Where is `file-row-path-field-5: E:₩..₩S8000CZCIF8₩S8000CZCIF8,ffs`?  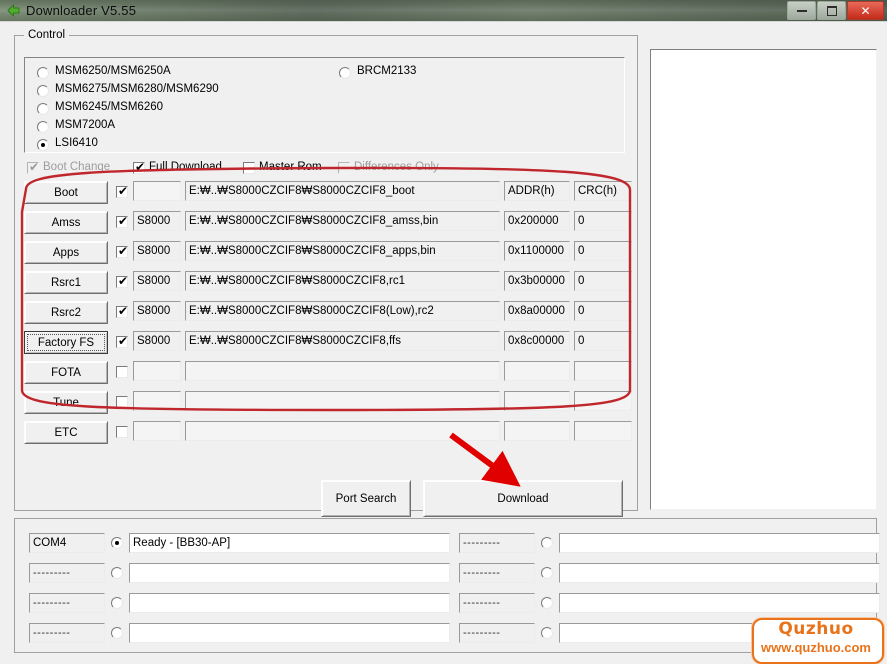 file-row-path-field-5: E:₩..₩S8000CZCIF8₩S8000CZCIF8,ffs is located at coordinates (342, 341).